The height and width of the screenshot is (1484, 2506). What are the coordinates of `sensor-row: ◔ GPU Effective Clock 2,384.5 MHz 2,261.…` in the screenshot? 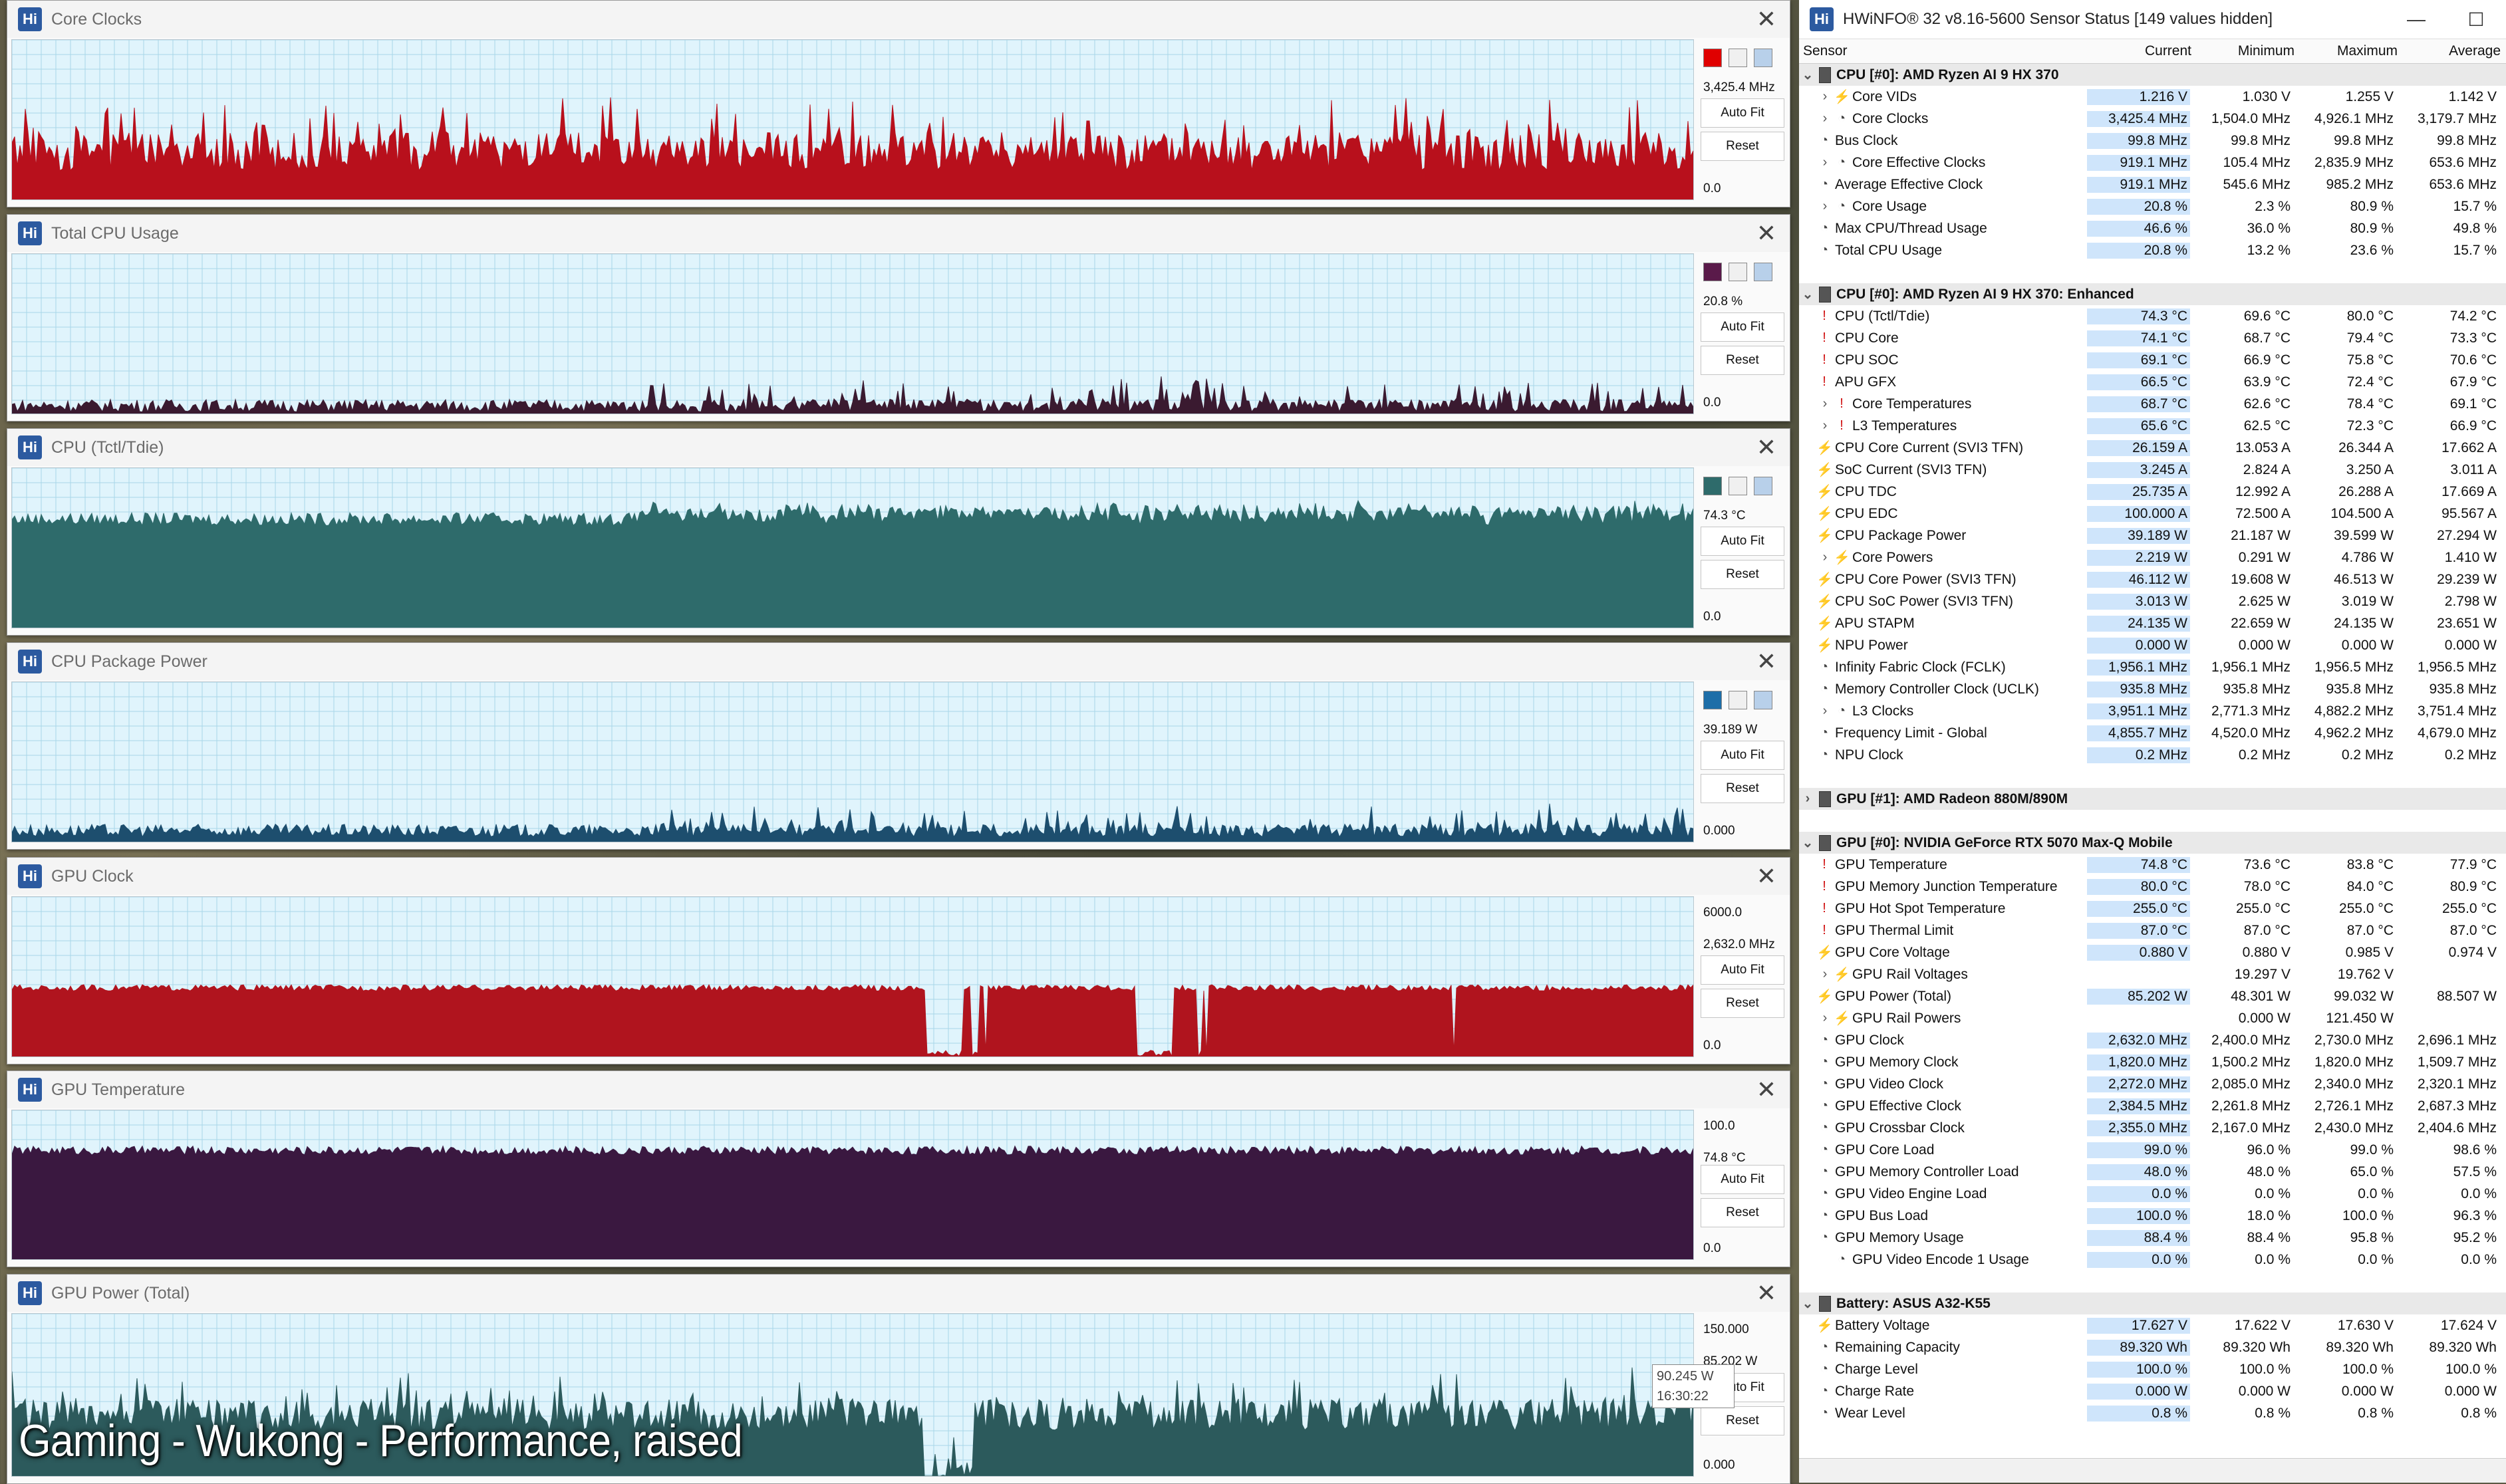 It's located at (2152, 1106).